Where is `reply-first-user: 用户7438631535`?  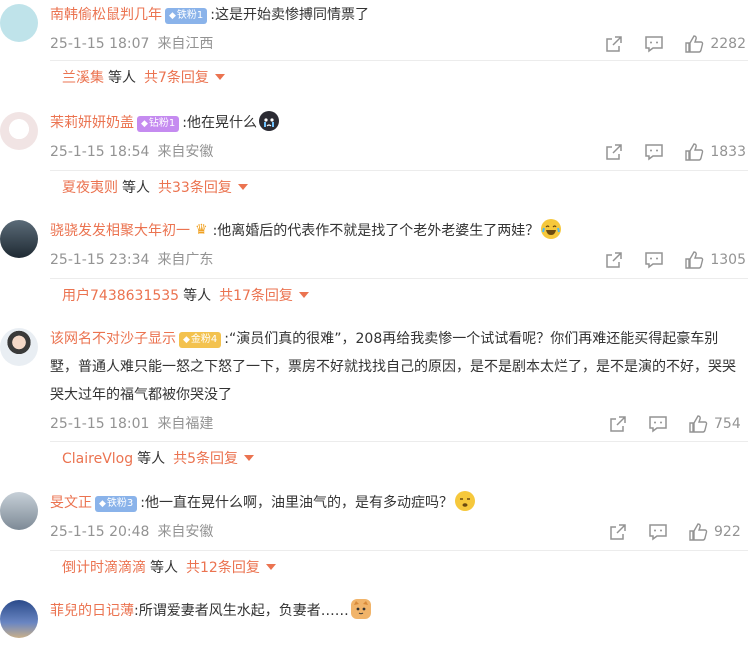
reply-first-user: 用户7438631535 is located at coordinates (120, 296).